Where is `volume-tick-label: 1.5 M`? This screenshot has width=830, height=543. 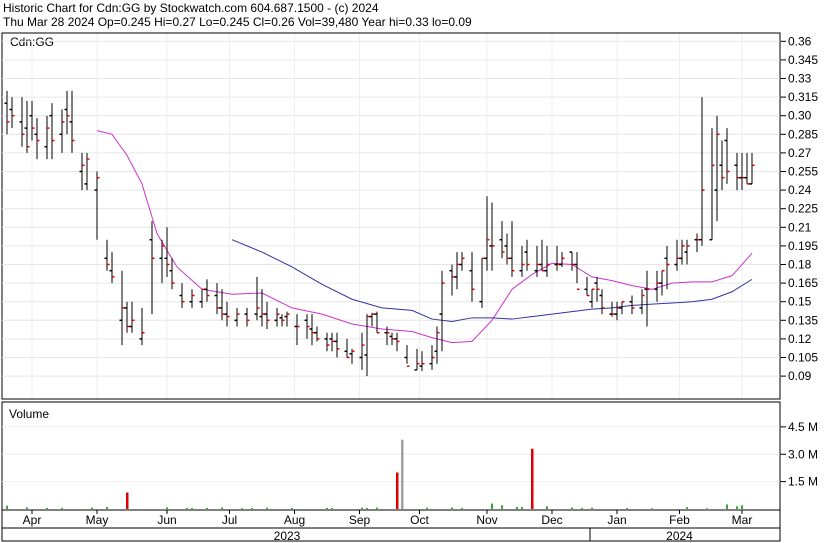
volume-tick-label: 1.5 M is located at coordinates (803, 482).